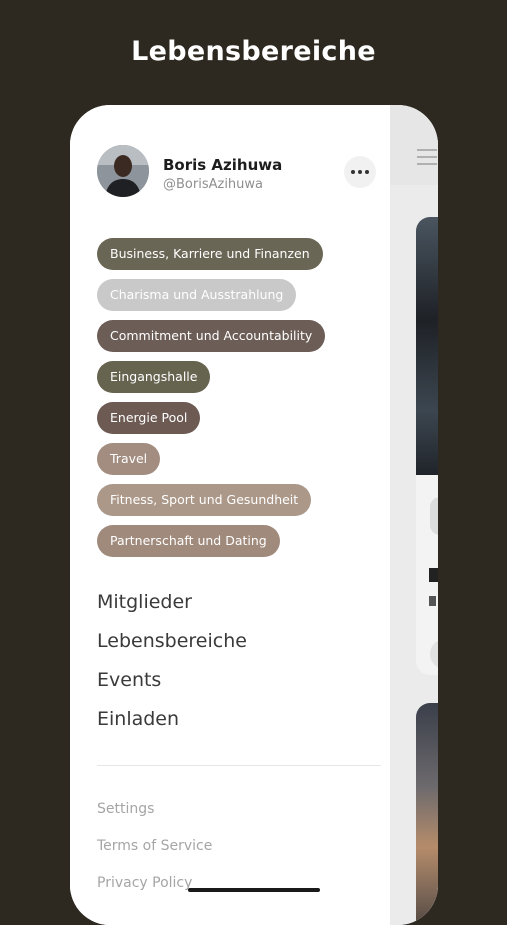 The height and width of the screenshot is (925, 507). What do you see at coordinates (427, 346) in the screenshot?
I see `feed-card-image` at bounding box center [427, 346].